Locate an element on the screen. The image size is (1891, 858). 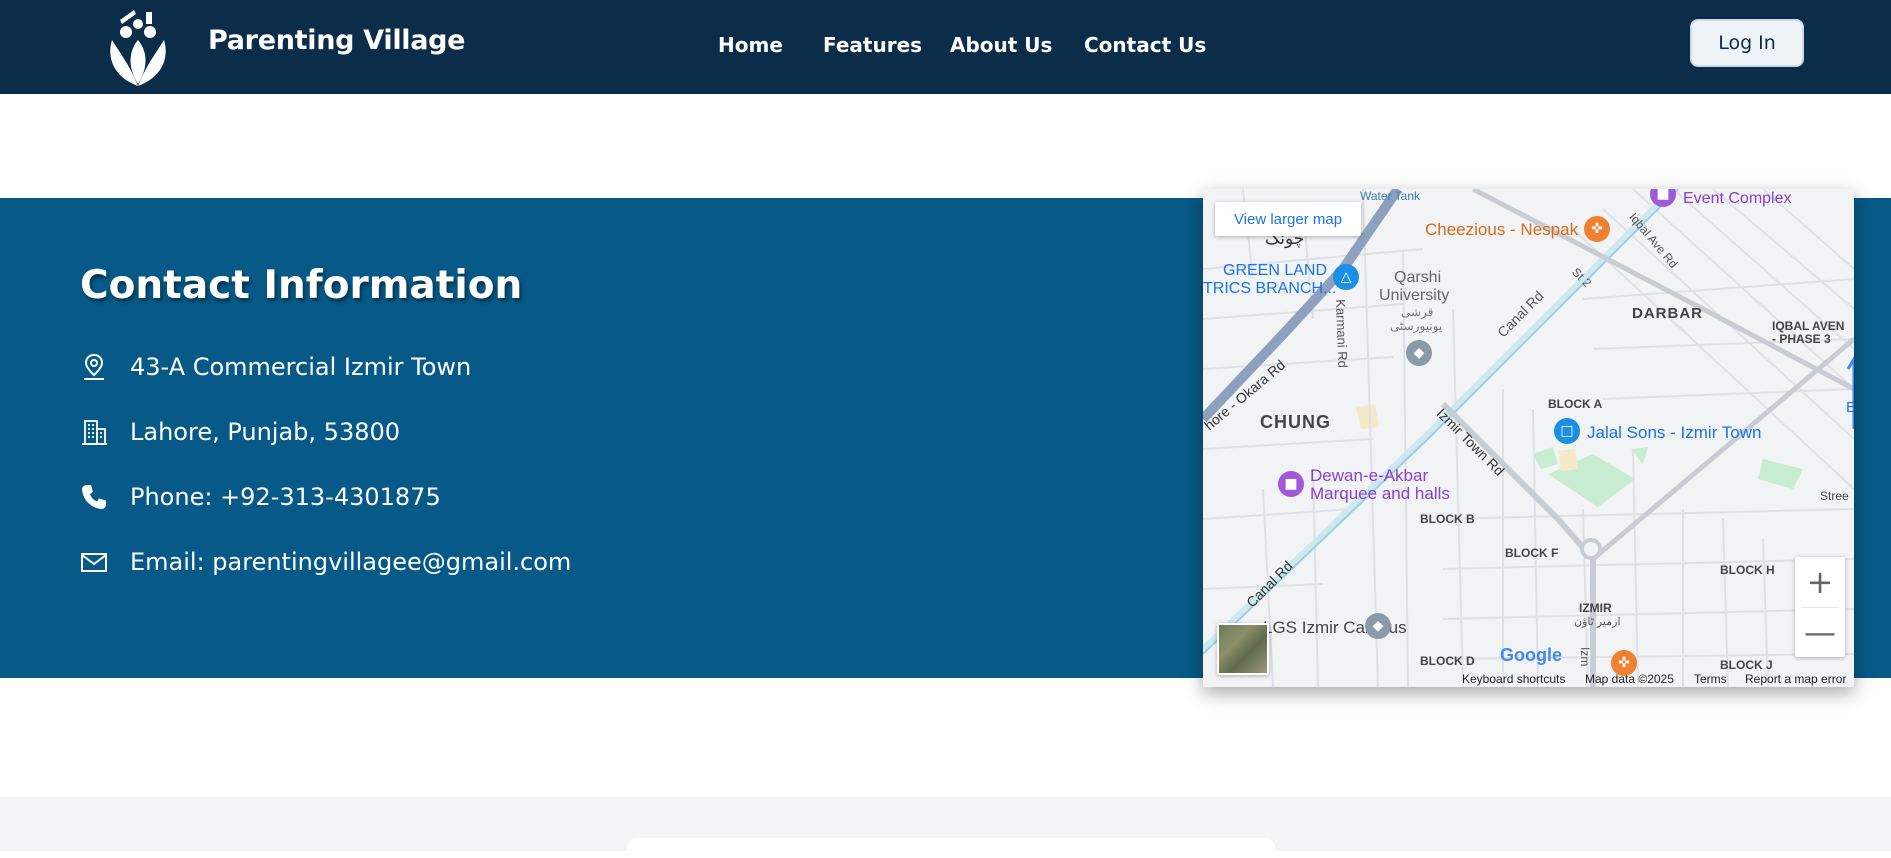
label-darbar: DARBAR is located at coordinates (1667, 313).